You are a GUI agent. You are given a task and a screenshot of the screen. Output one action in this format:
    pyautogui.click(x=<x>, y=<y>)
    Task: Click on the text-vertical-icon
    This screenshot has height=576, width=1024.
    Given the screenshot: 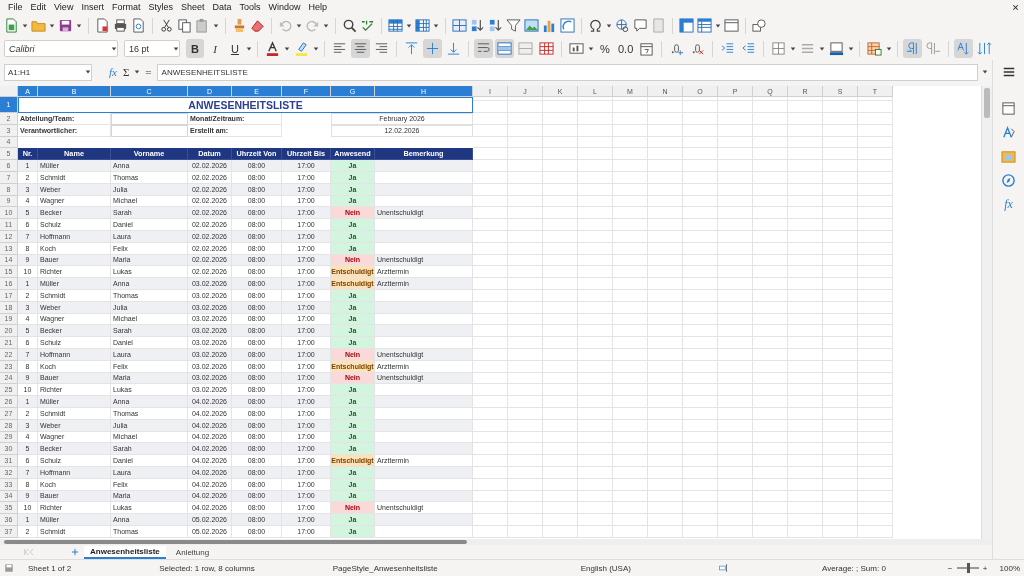 What is the action you would take?
    pyautogui.click(x=985, y=48)
    